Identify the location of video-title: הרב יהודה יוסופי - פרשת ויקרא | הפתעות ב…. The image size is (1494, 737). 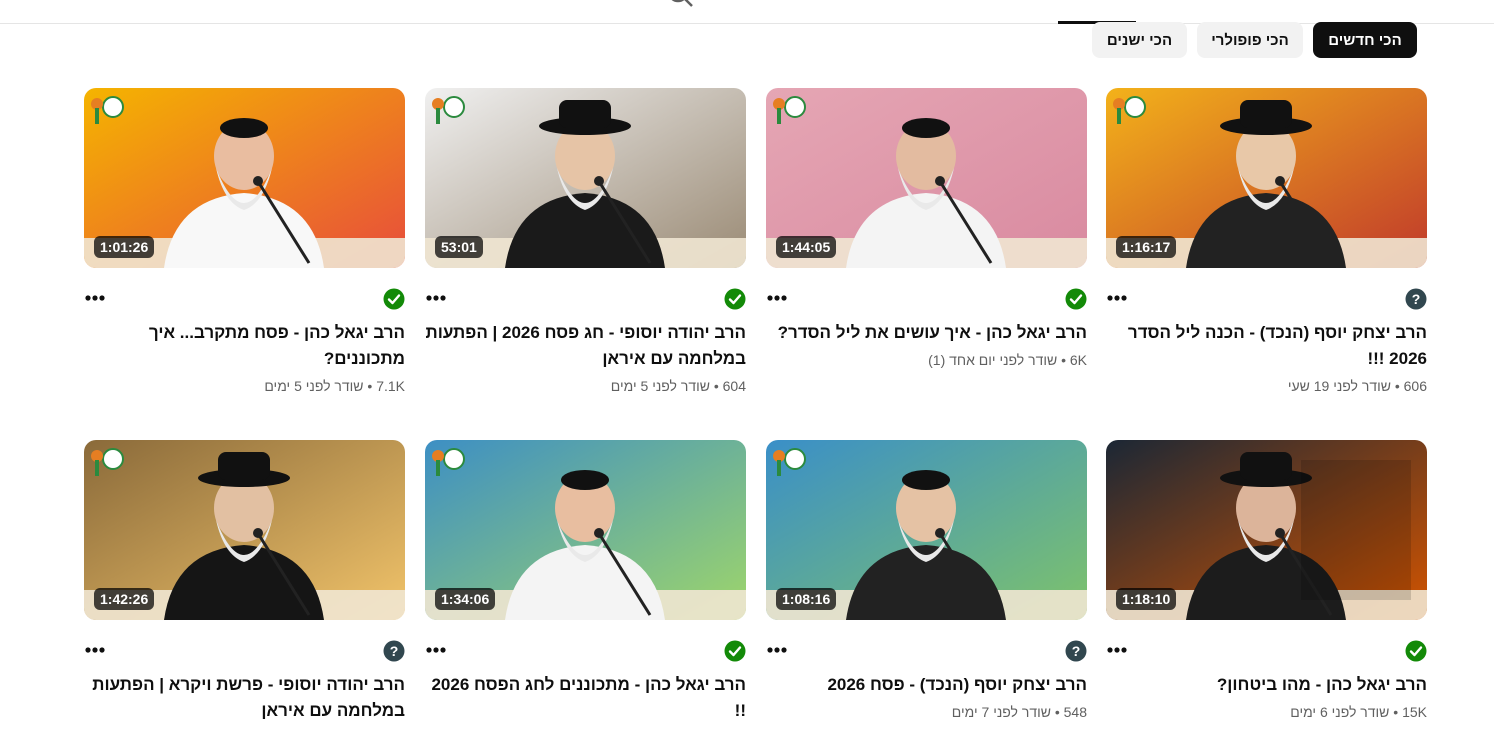
(244, 698).